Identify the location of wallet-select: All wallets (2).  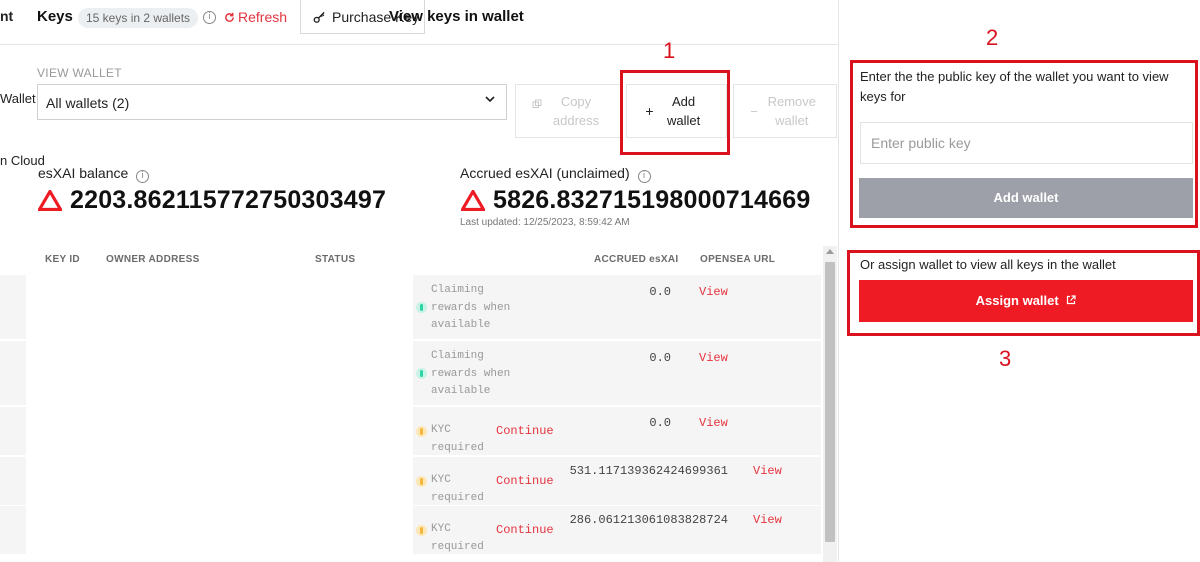
(272, 102).